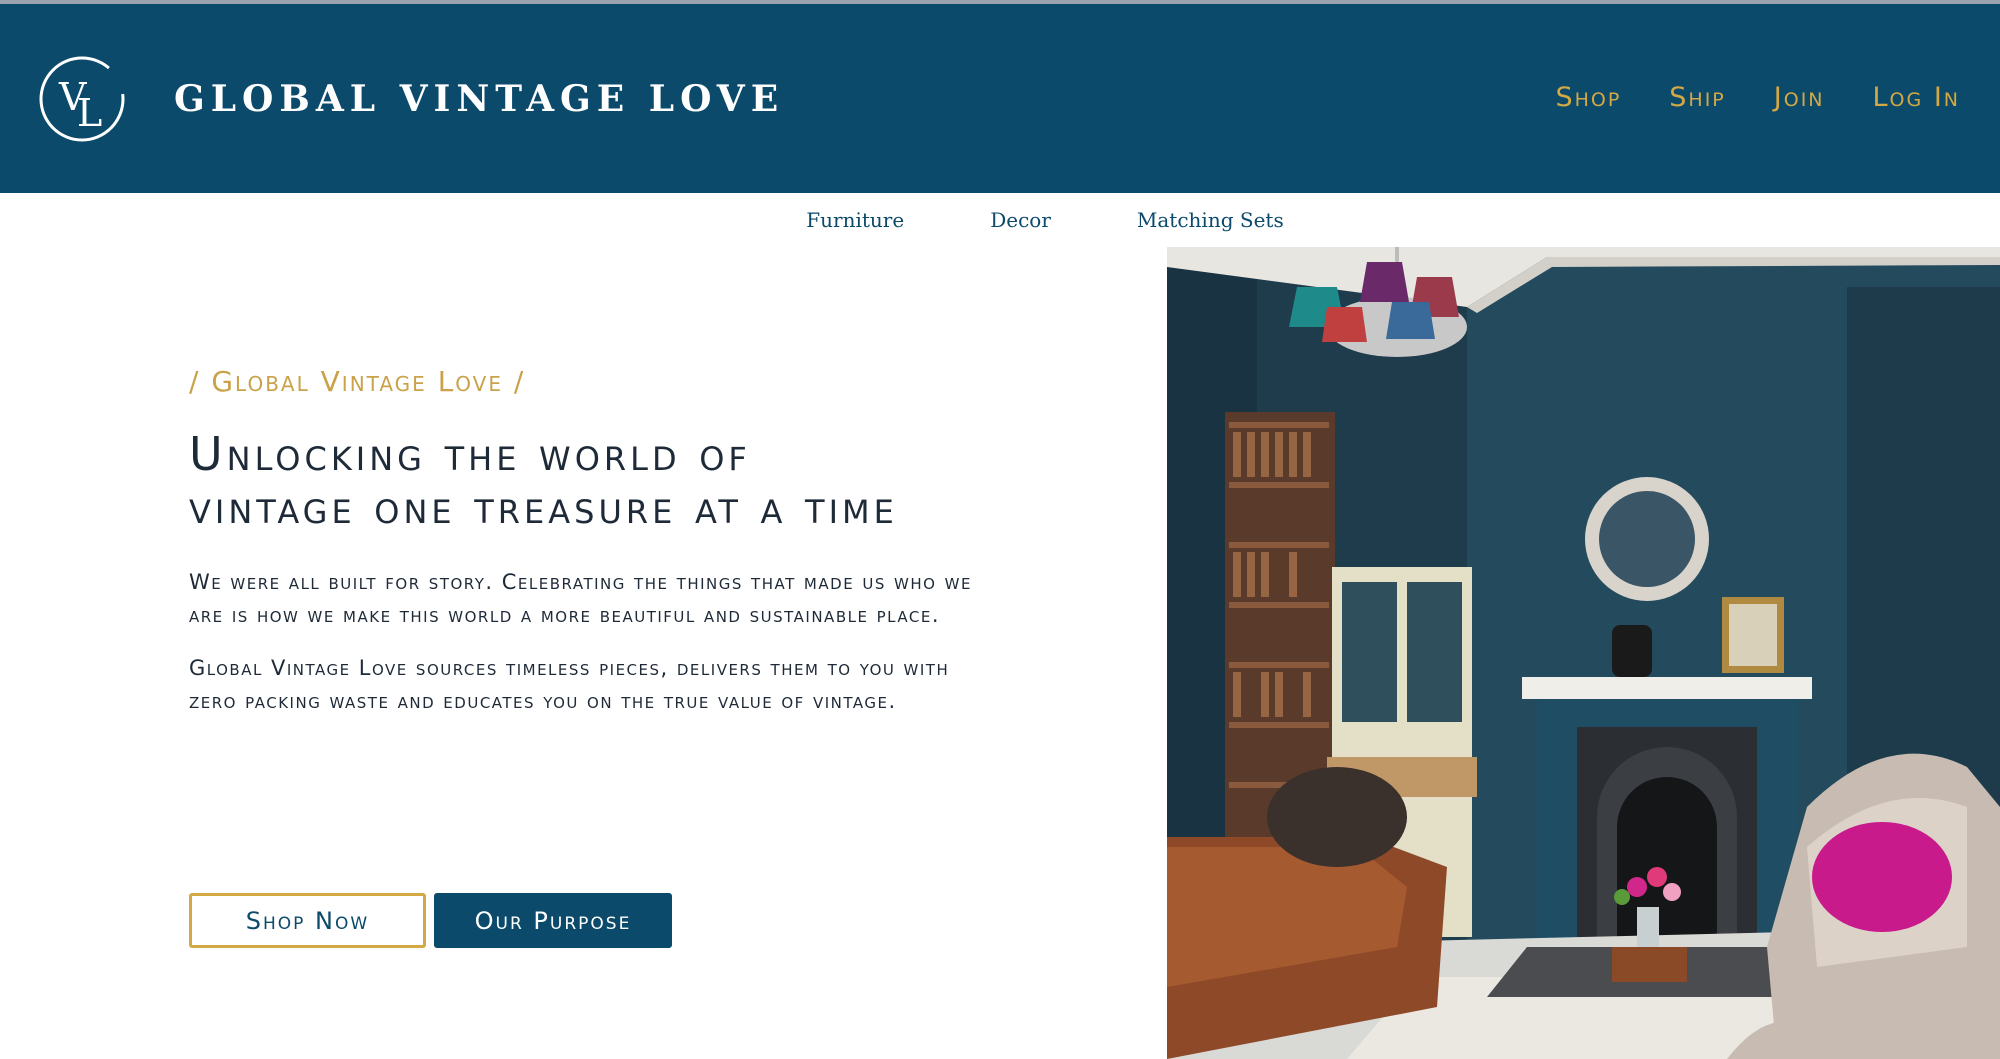  I want to click on vl-logo-icon: V L, so click(82, 99).